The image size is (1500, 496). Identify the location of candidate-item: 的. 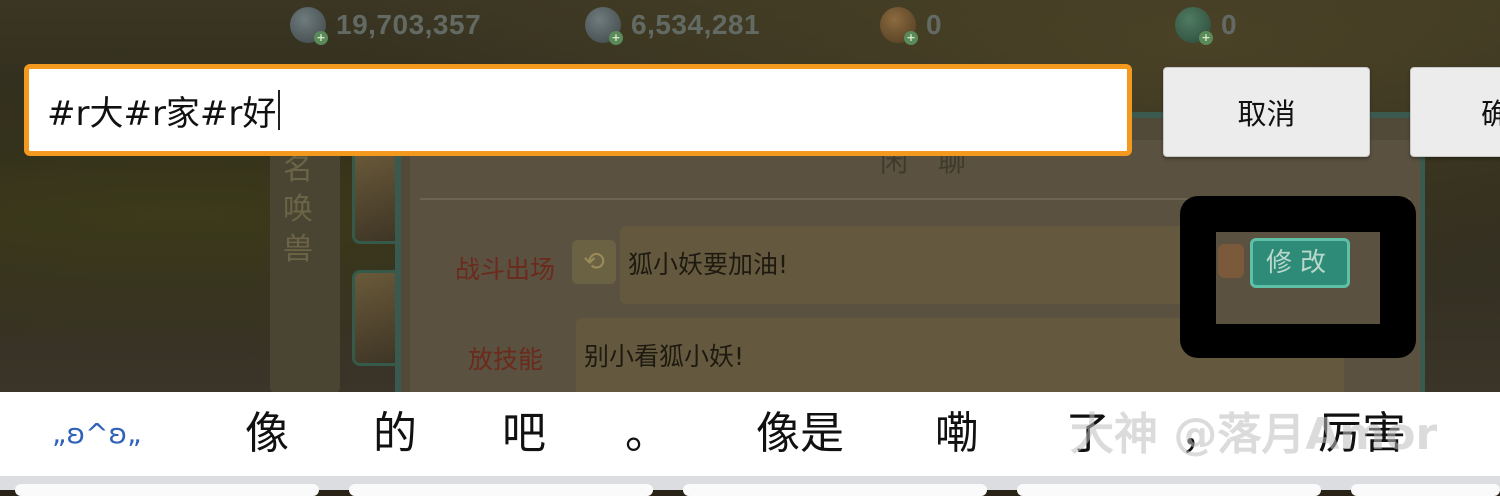
(395, 434).